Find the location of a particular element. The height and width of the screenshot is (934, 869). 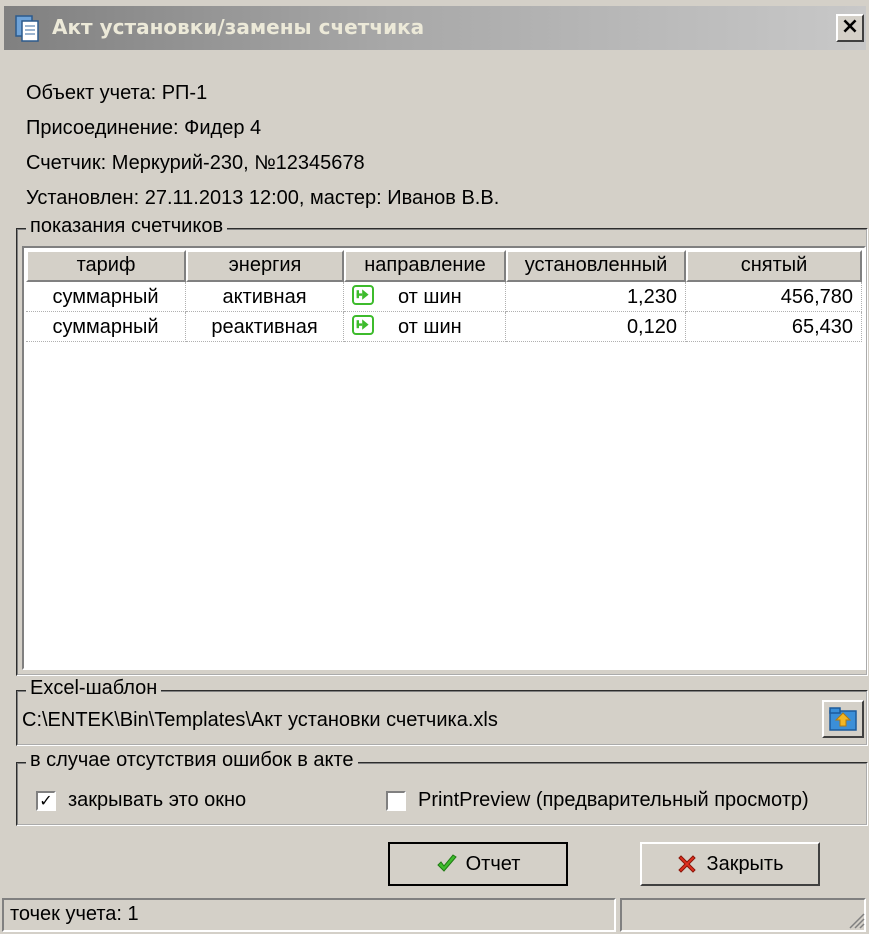

open-template-button is located at coordinates (843, 719).